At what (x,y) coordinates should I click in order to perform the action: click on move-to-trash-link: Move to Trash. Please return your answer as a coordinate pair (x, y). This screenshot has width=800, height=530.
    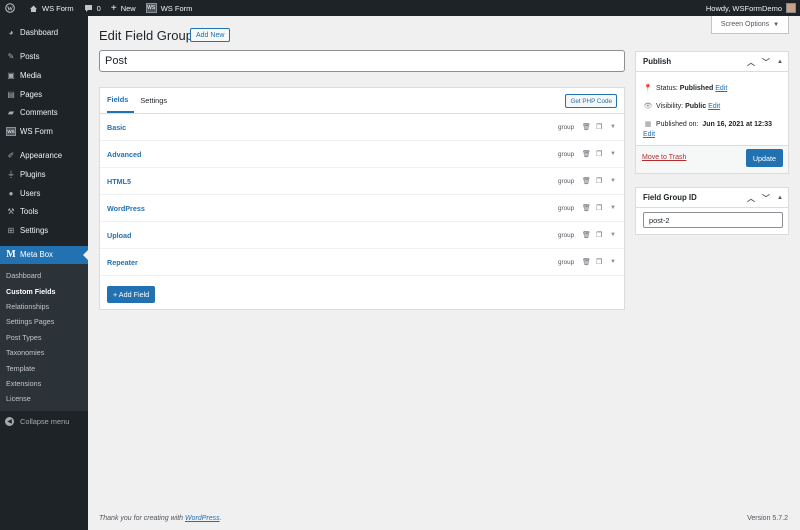
    Looking at the image, I should click on (664, 157).